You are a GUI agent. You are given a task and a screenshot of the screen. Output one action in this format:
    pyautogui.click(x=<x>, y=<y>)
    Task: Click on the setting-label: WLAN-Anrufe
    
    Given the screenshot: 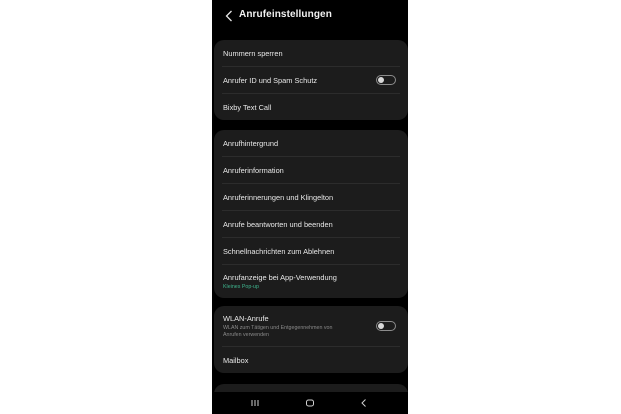 What is the action you would take?
    pyautogui.click(x=246, y=318)
    